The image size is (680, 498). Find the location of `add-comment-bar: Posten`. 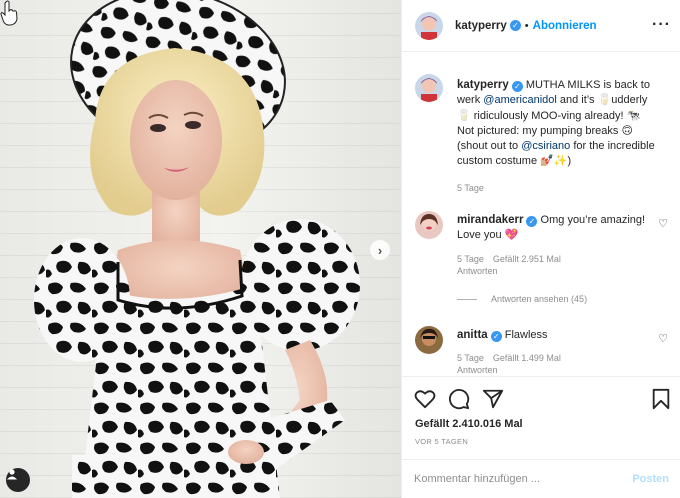

add-comment-bar: Posten is located at coordinates (541, 478).